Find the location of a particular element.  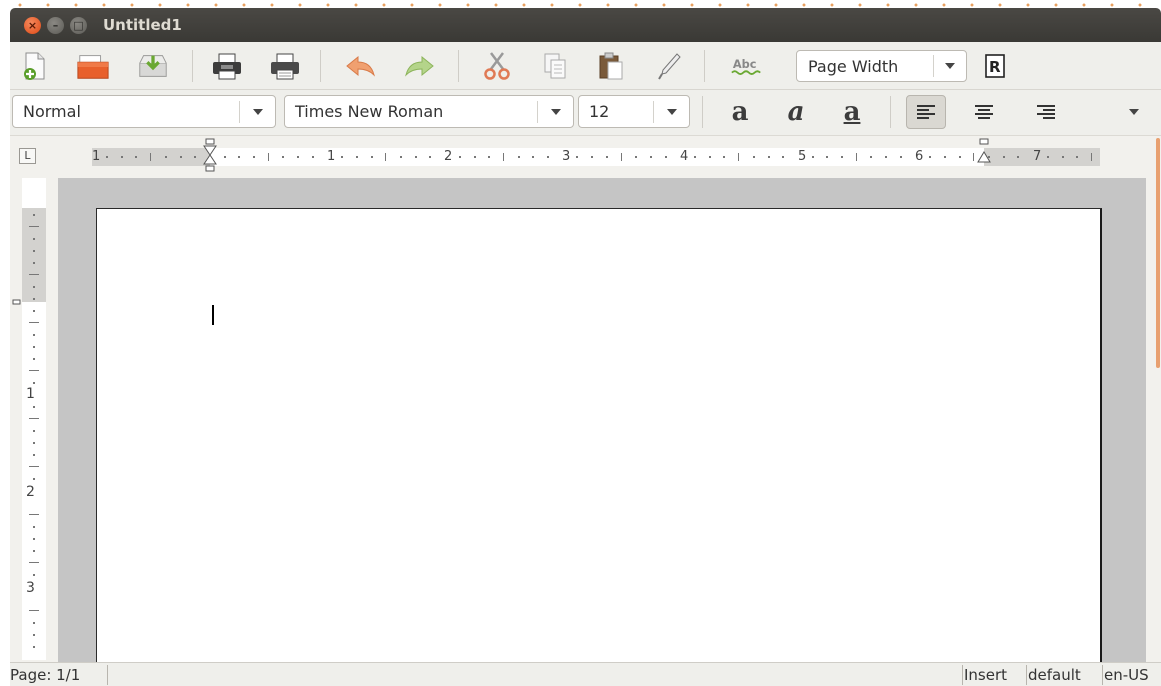

ruler-label: 2 is located at coordinates (448, 156).